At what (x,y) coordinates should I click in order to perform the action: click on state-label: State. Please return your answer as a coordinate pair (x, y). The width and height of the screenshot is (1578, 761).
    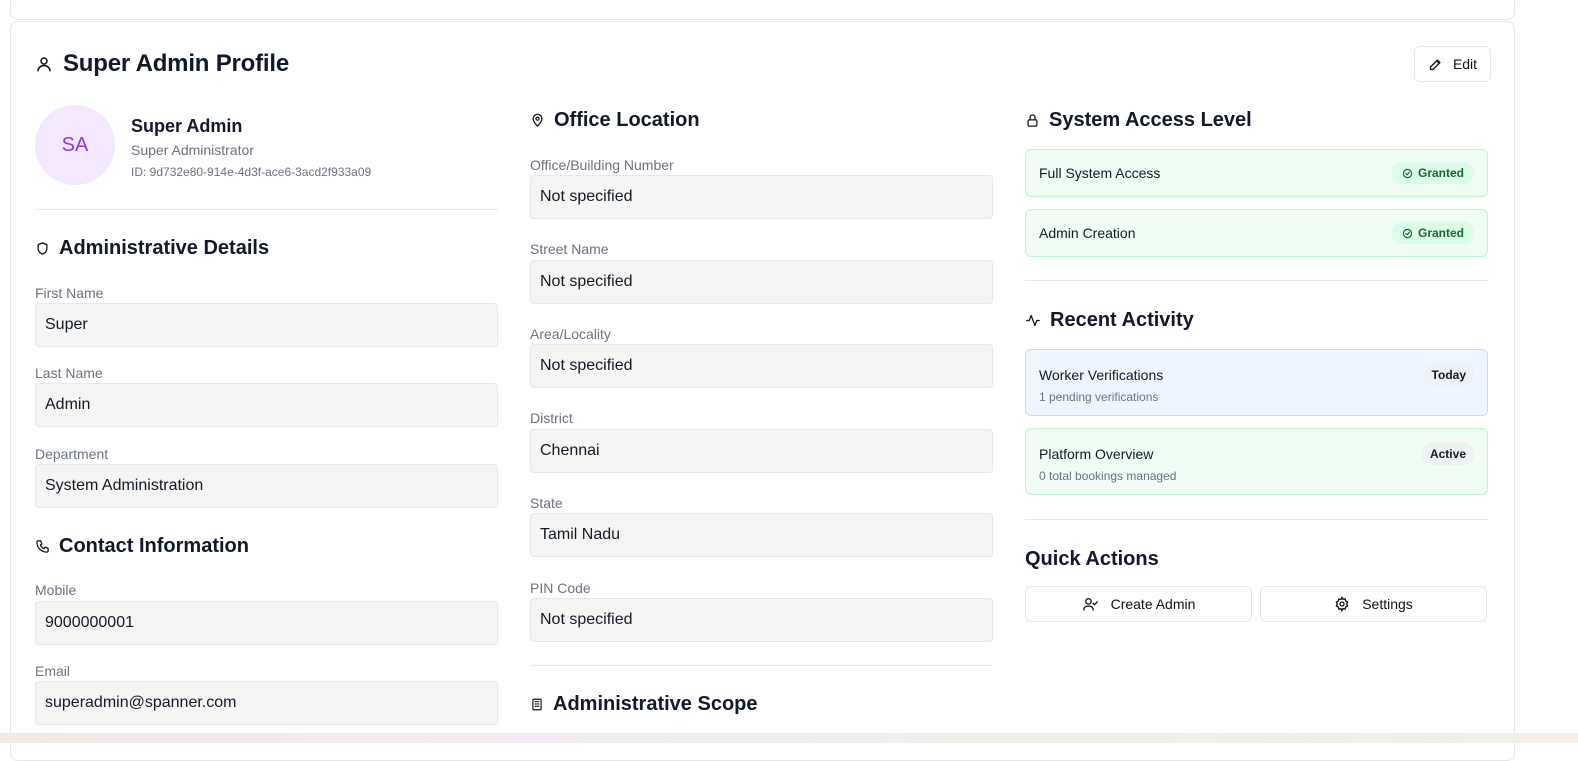
    Looking at the image, I should click on (546, 503).